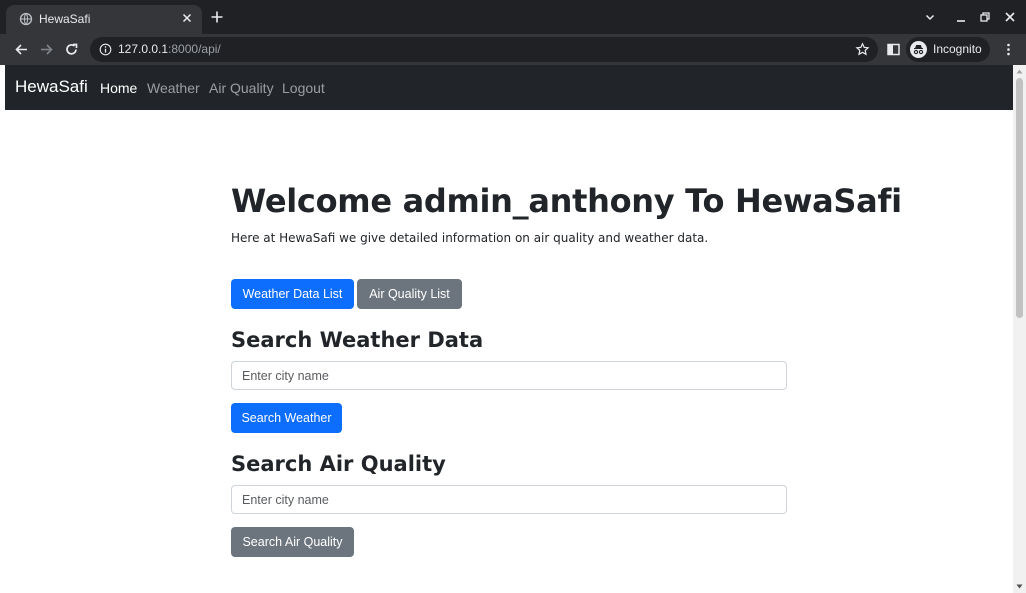  Describe the element at coordinates (1010, 17) in the screenshot. I see `close-window-icon` at that location.